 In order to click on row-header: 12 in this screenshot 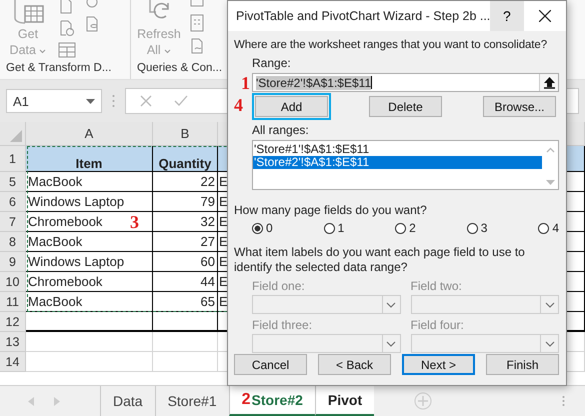, I will do `click(13, 322)`.